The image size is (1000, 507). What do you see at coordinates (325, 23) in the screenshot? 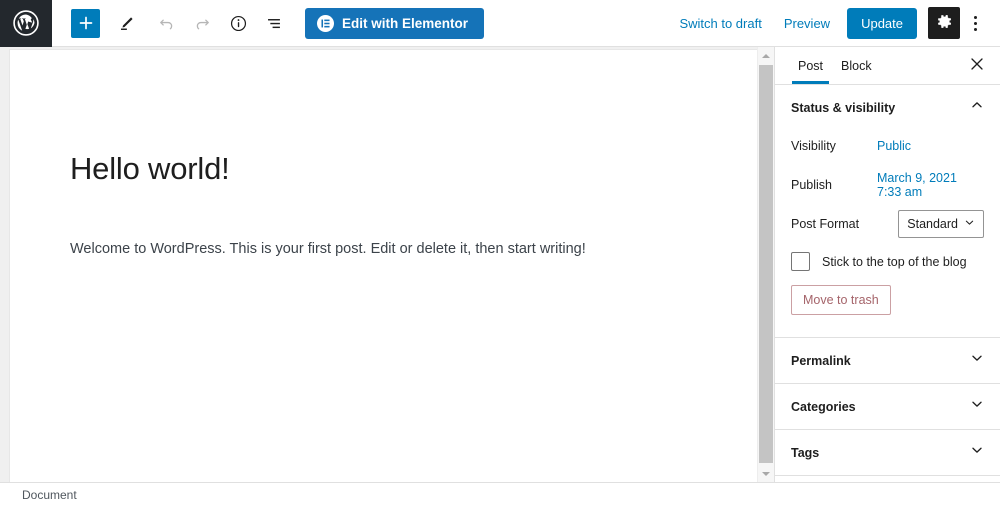
I see `elementor-logo-icon` at bounding box center [325, 23].